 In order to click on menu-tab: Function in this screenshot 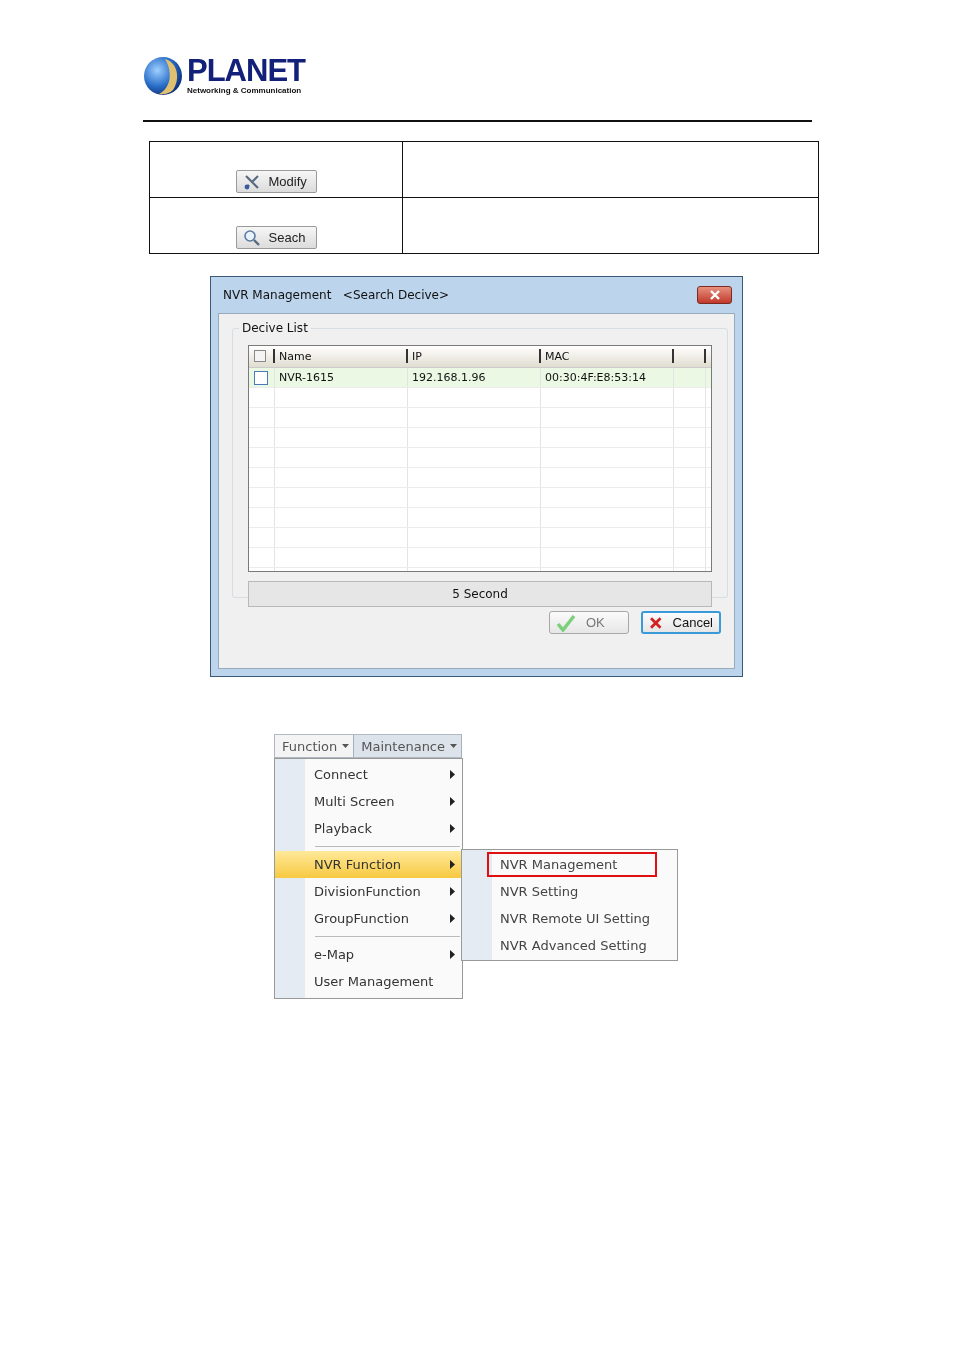, I will do `click(315, 746)`.